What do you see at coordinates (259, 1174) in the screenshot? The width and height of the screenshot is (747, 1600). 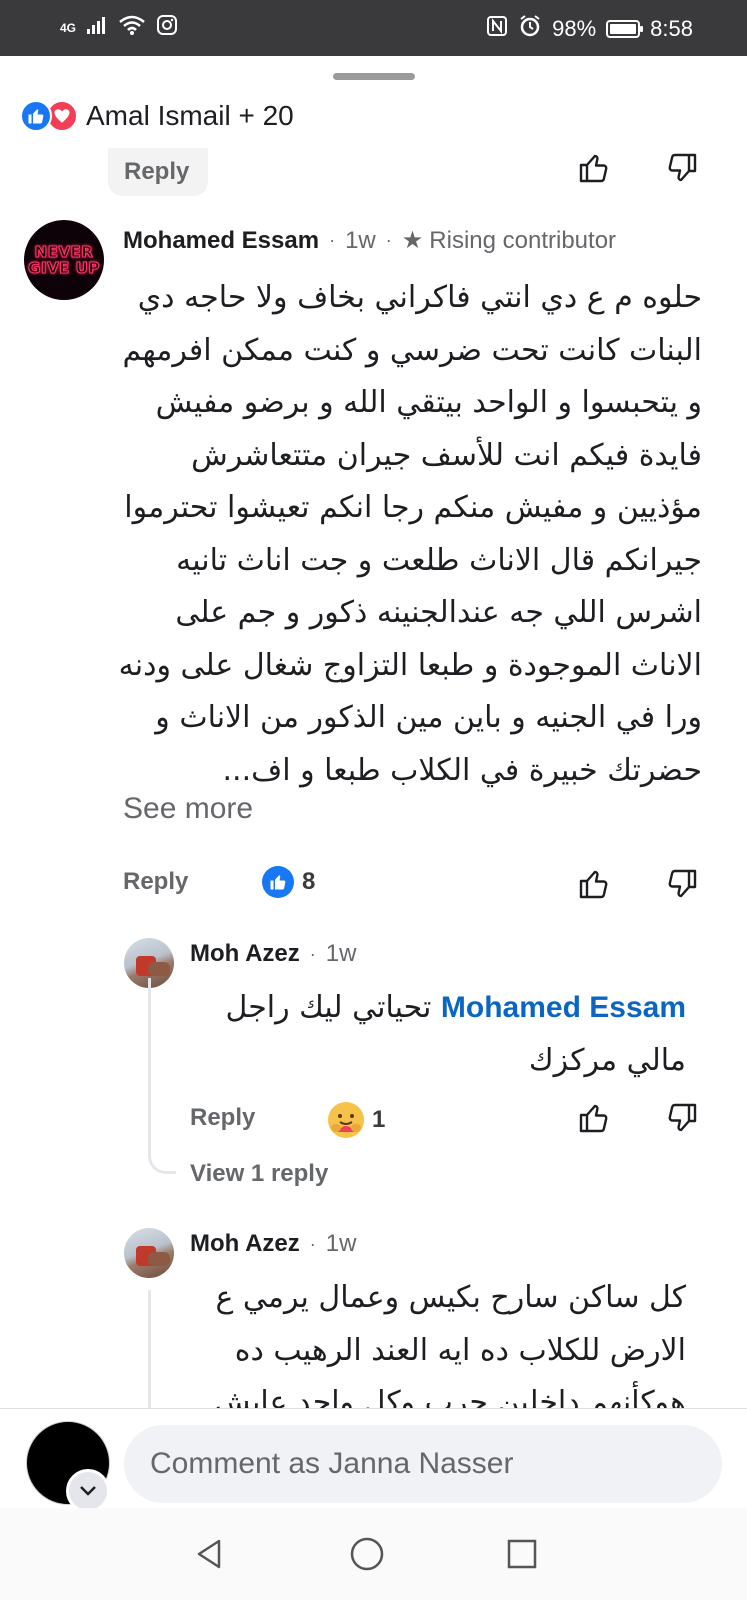 I see `view-replies-link: View 1 reply` at bounding box center [259, 1174].